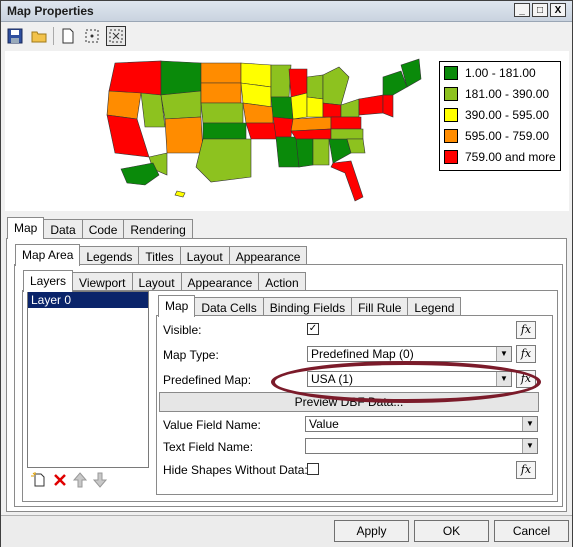 Image resolution: width=573 pixels, height=547 pixels. Describe the element at coordinates (63, 229) in the screenshot. I see `tab-data: Data` at that location.